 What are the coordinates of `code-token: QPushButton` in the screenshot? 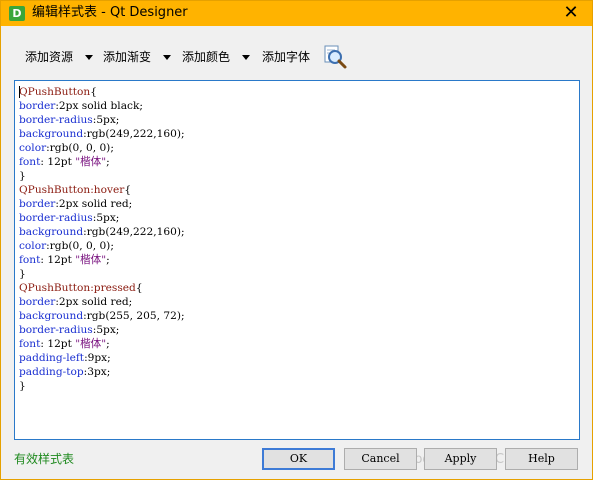 It's located at (55, 92).